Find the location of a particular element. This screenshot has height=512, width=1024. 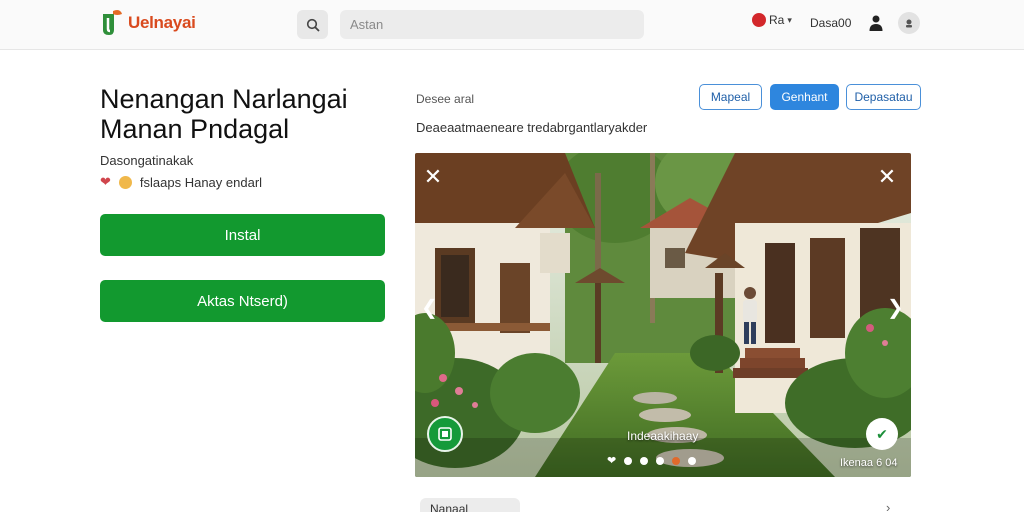

top-bar: Uelnayai Ra ▾ Dasa00 is located at coordinates (512, 25).